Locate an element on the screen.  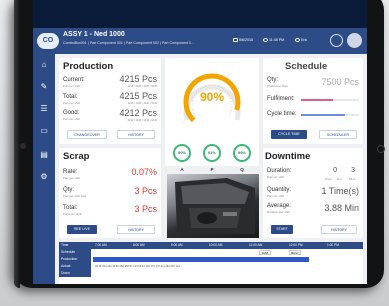
timeline-tick: 10:00 AM is located at coordinates (216, 245).